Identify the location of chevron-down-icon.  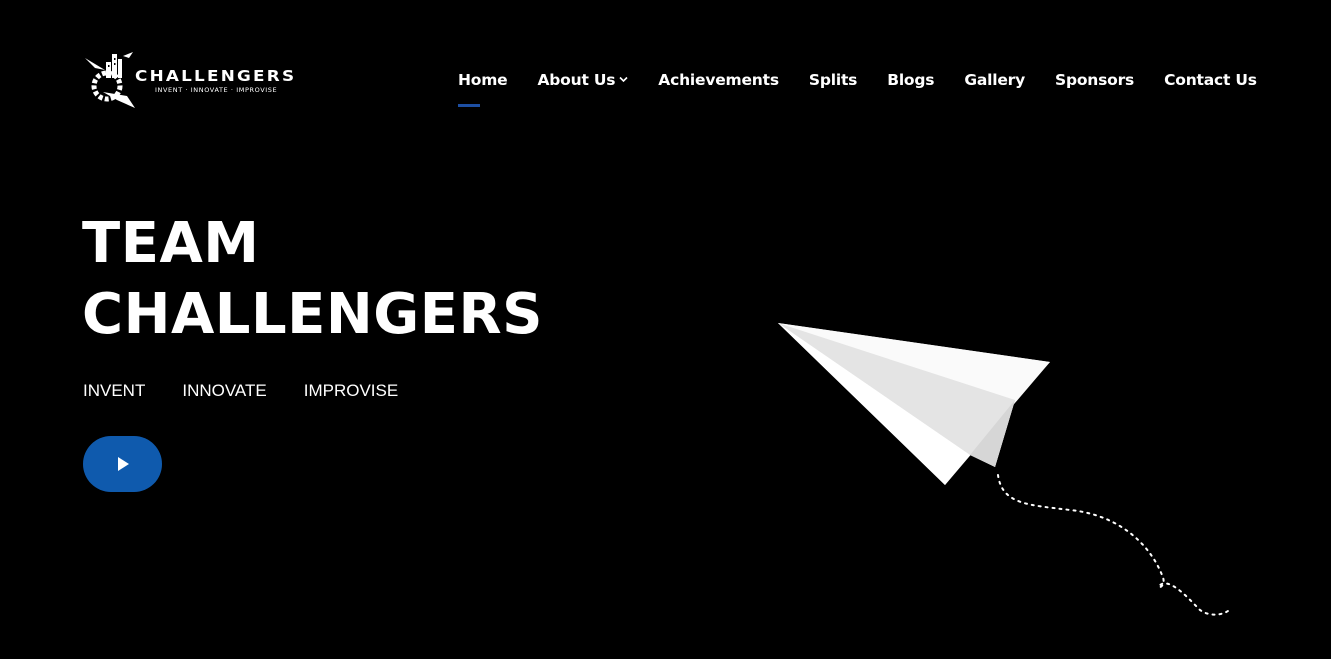
(623, 81).